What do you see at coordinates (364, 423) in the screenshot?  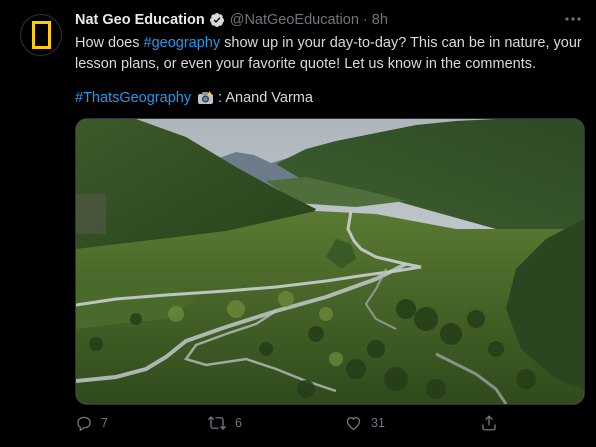 I see `like-button: 31` at bounding box center [364, 423].